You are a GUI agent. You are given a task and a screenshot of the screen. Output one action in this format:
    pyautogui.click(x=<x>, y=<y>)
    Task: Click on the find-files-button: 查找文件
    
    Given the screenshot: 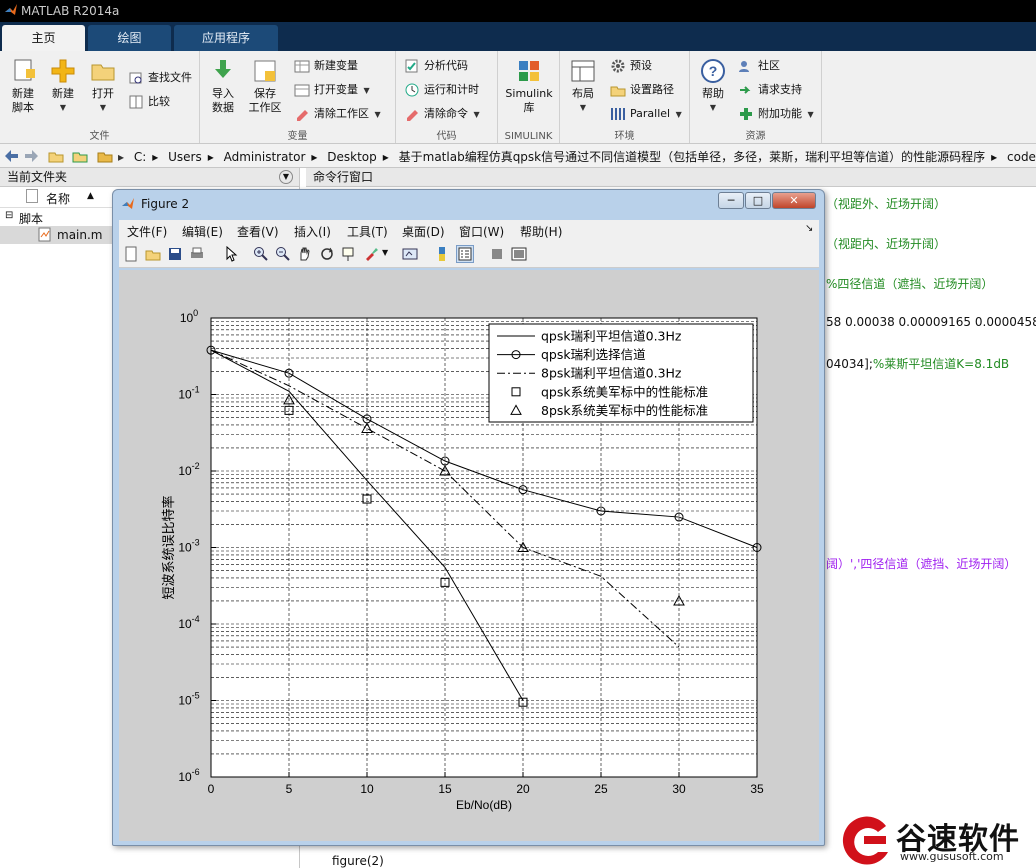 What is the action you would take?
    pyautogui.click(x=160, y=78)
    